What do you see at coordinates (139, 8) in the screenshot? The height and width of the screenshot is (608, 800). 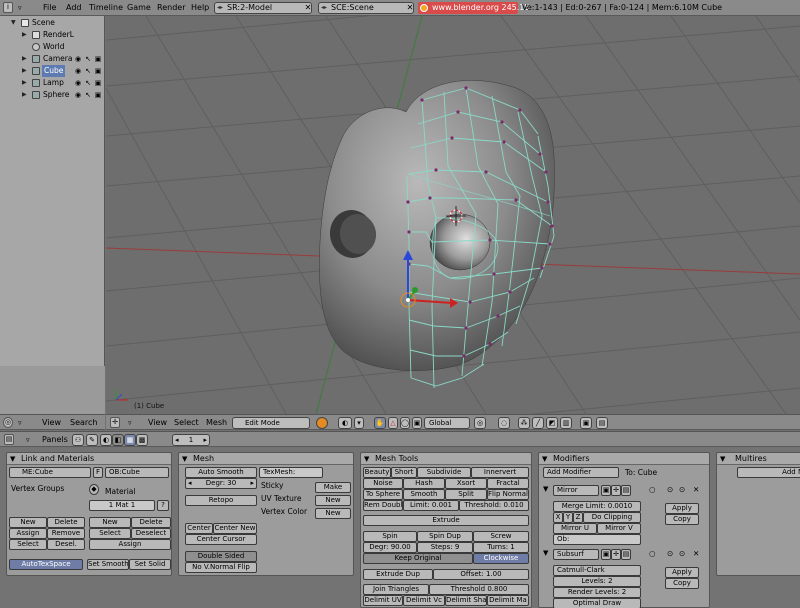 I see `menu-game: Game` at bounding box center [139, 8].